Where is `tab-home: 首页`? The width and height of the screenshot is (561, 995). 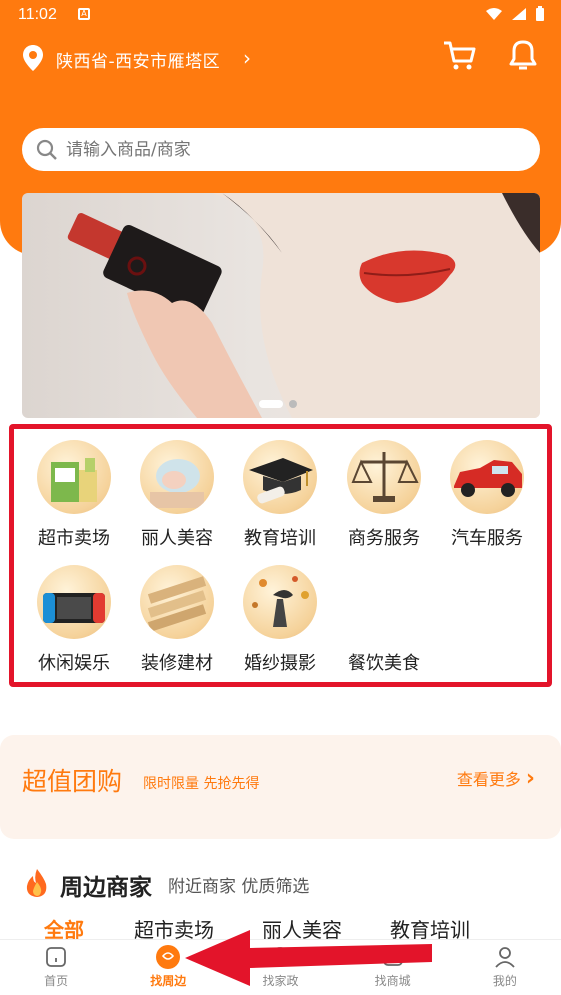 tab-home: 首页 is located at coordinates (56, 967).